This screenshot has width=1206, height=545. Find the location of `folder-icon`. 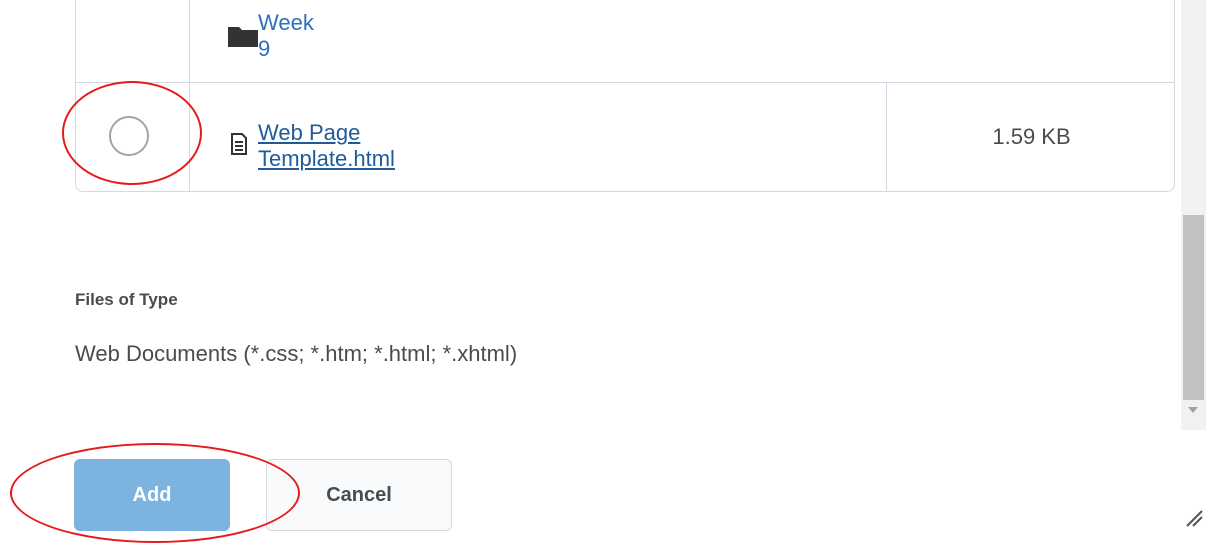

folder-icon is located at coordinates (243, 36).